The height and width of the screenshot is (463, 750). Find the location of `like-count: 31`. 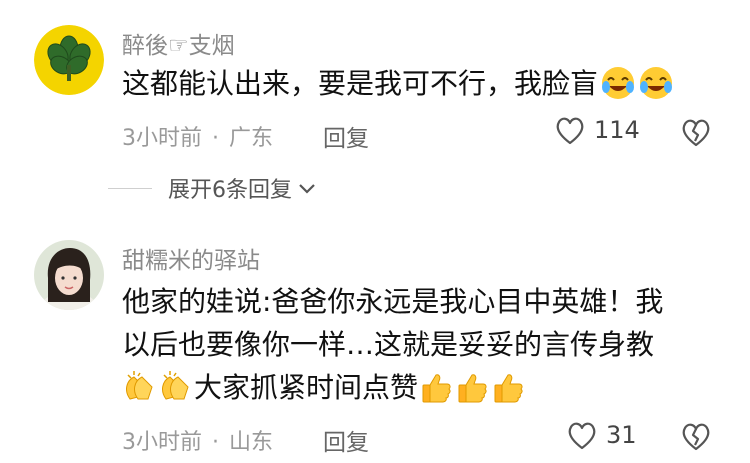

like-count: 31 is located at coordinates (621, 435).